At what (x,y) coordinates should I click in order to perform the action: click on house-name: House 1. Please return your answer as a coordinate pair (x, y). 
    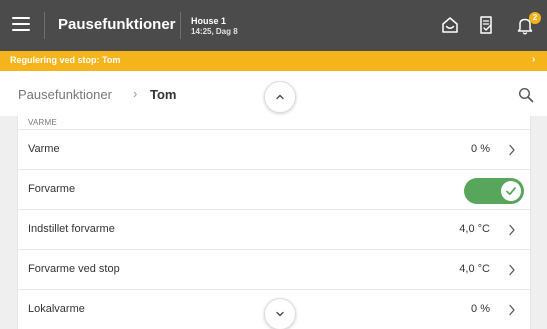
    Looking at the image, I should click on (209, 21).